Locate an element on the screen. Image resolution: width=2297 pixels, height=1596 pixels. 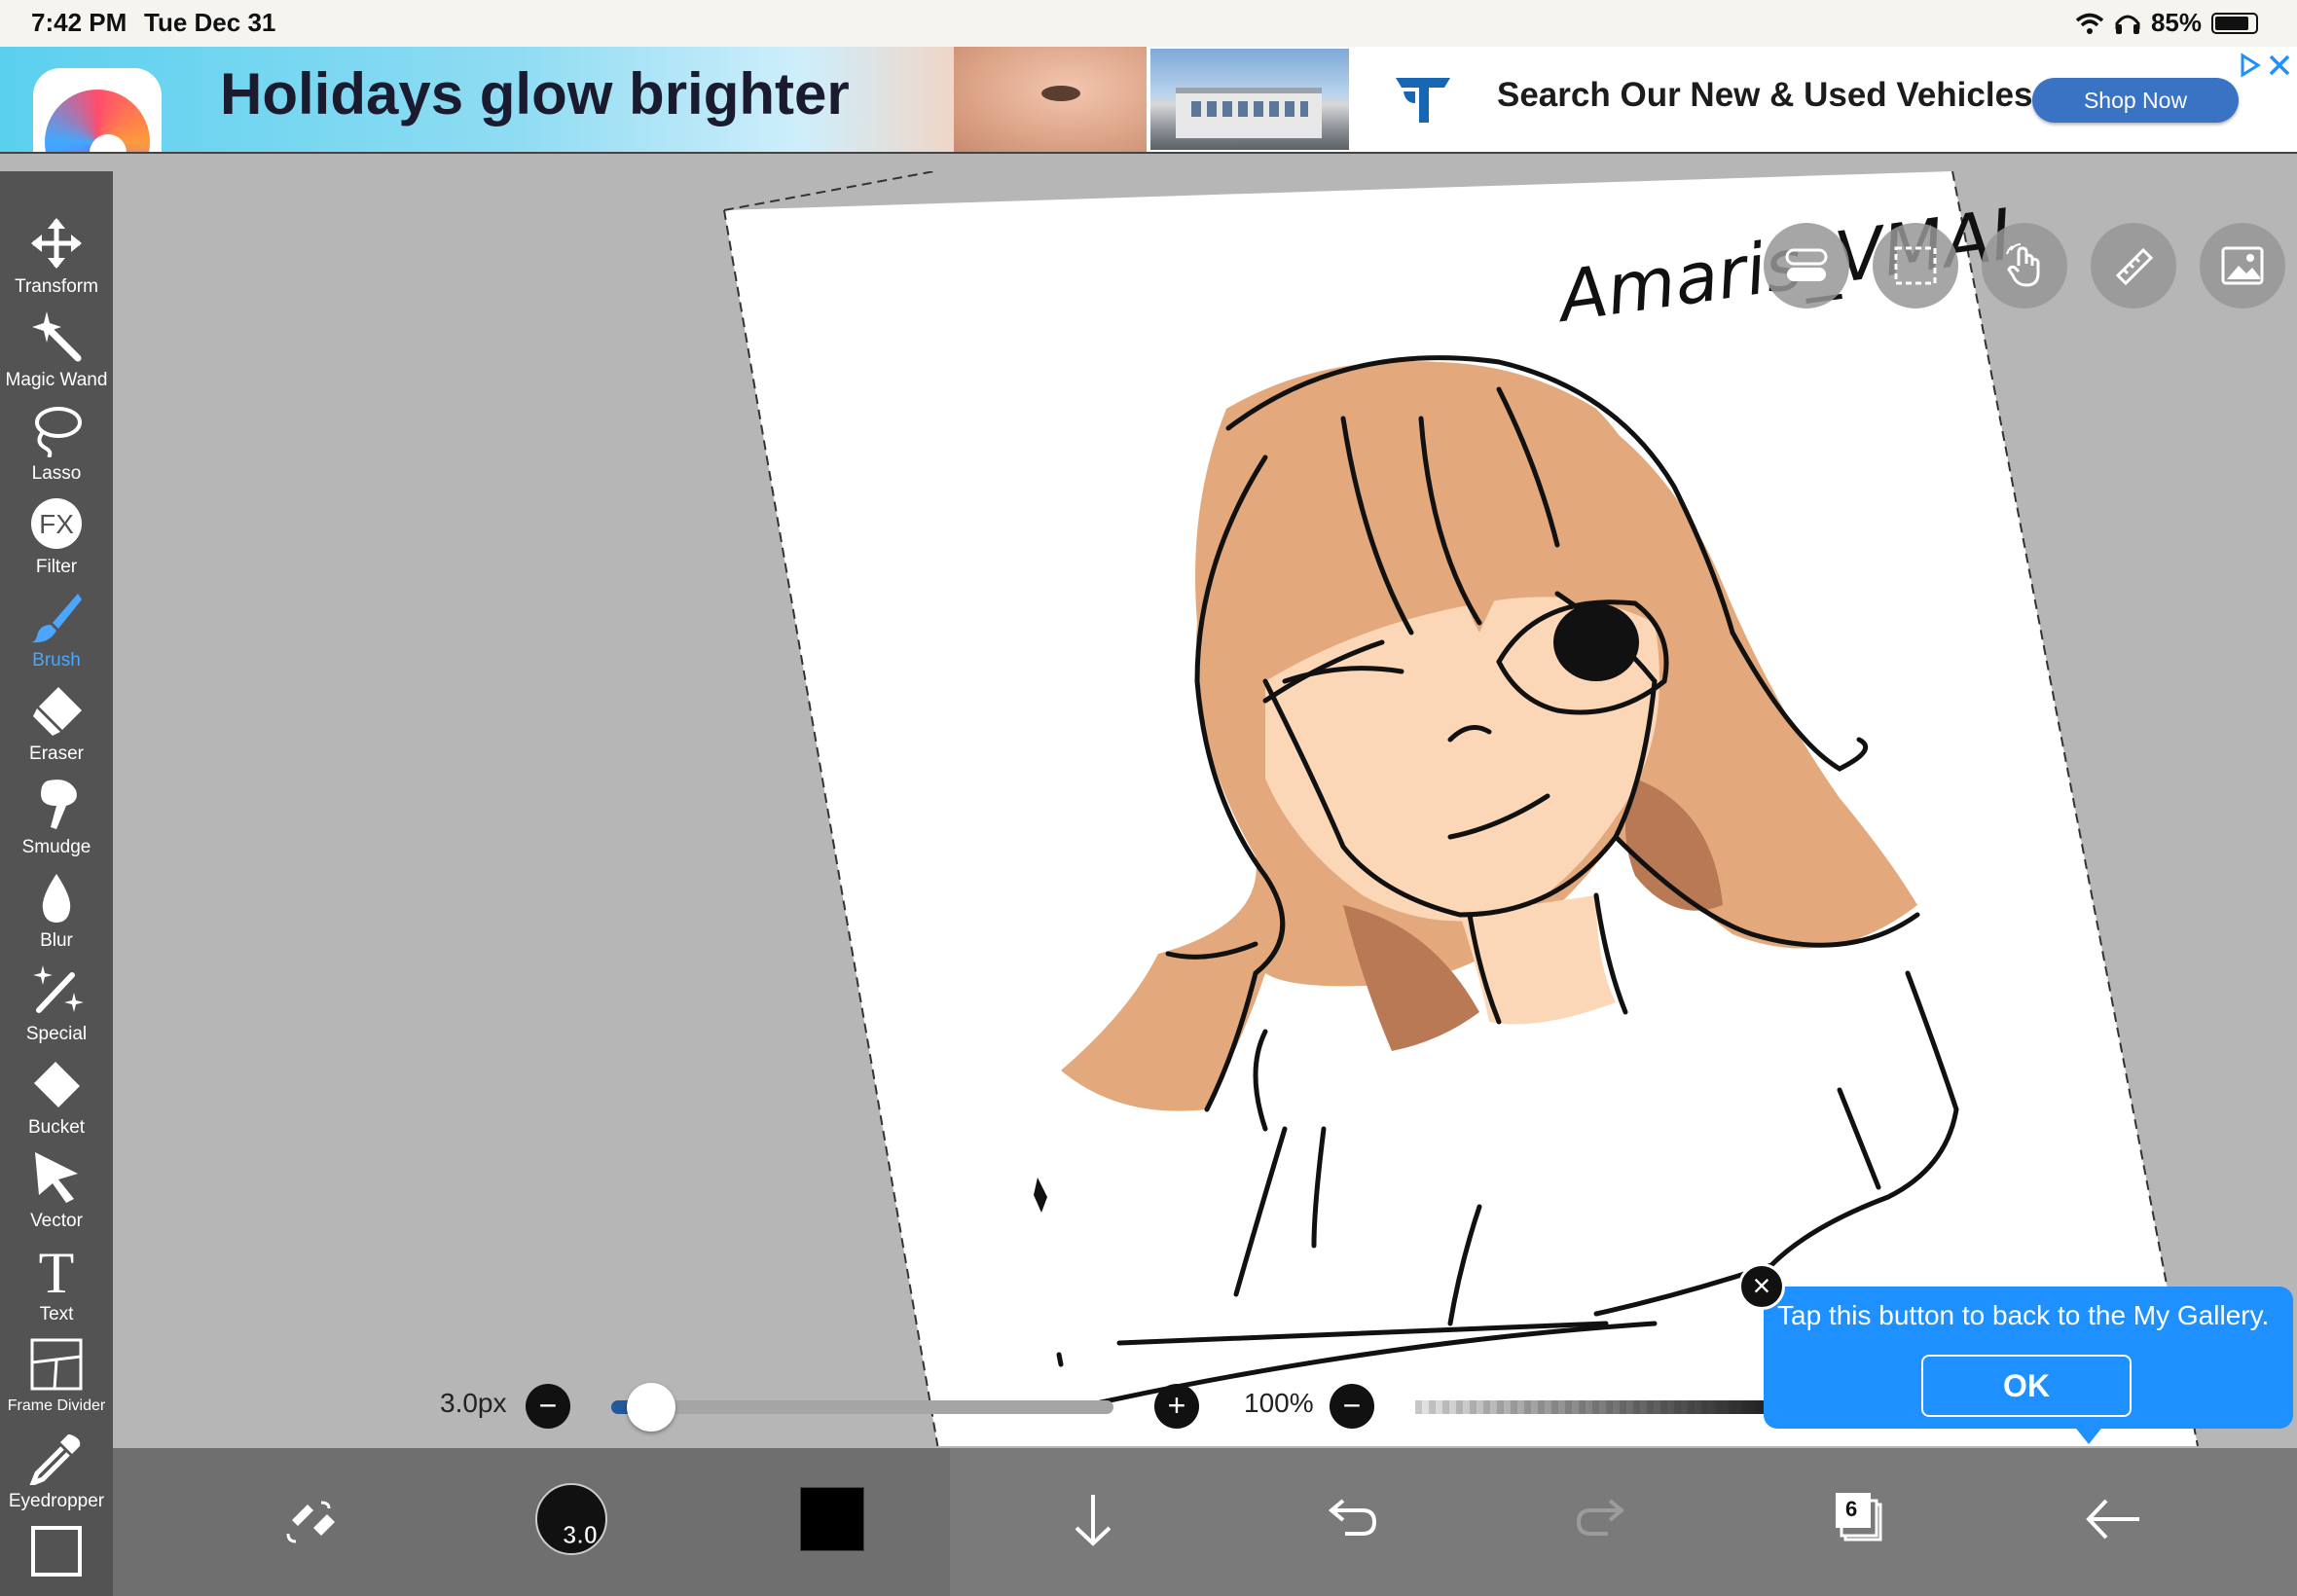
tool-bucket: Bucket is located at coordinates (56, 1101).